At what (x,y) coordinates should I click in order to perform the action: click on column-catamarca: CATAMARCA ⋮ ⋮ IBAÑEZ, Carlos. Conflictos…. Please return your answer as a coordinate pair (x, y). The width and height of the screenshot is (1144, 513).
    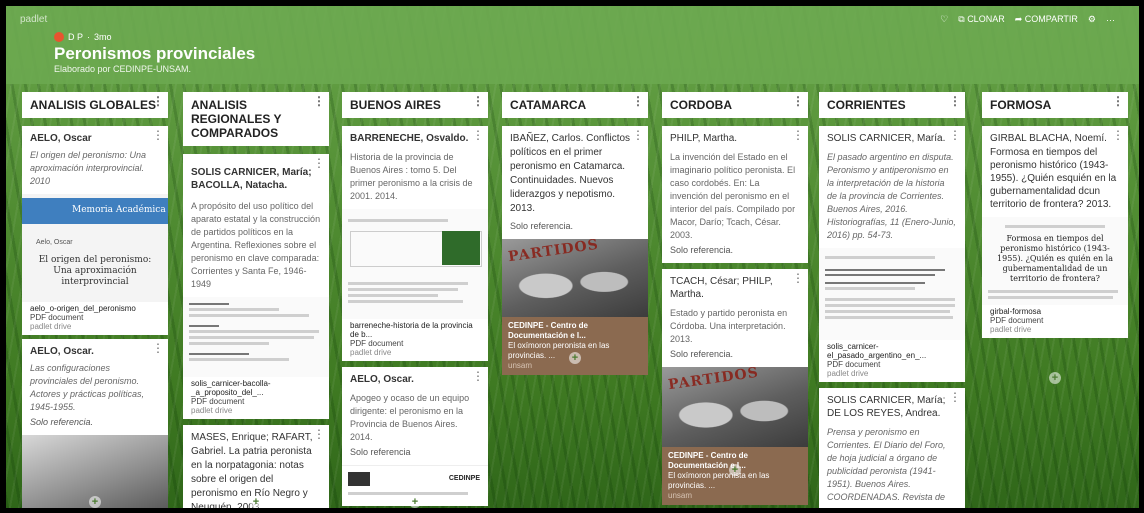
    Looking at the image, I should click on (575, 233).